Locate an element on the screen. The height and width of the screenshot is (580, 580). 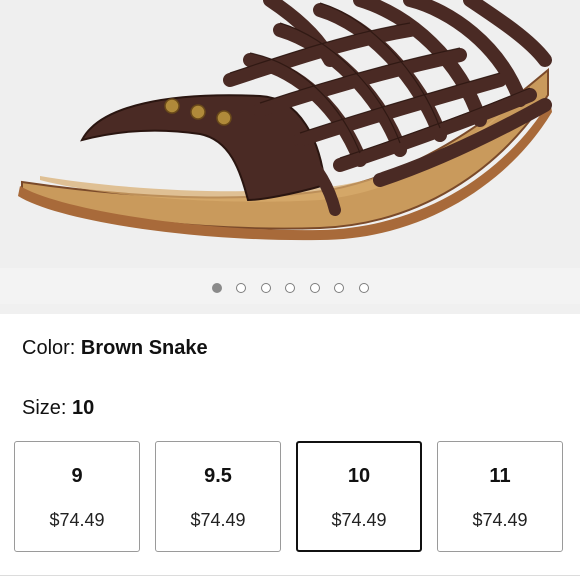
color-option: Color: Brown Snake is located at coordinates (115, 348).